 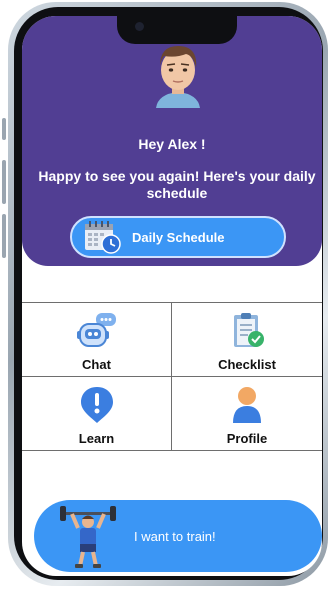 I want to click on mute-switch, so click(x=4, y=129).